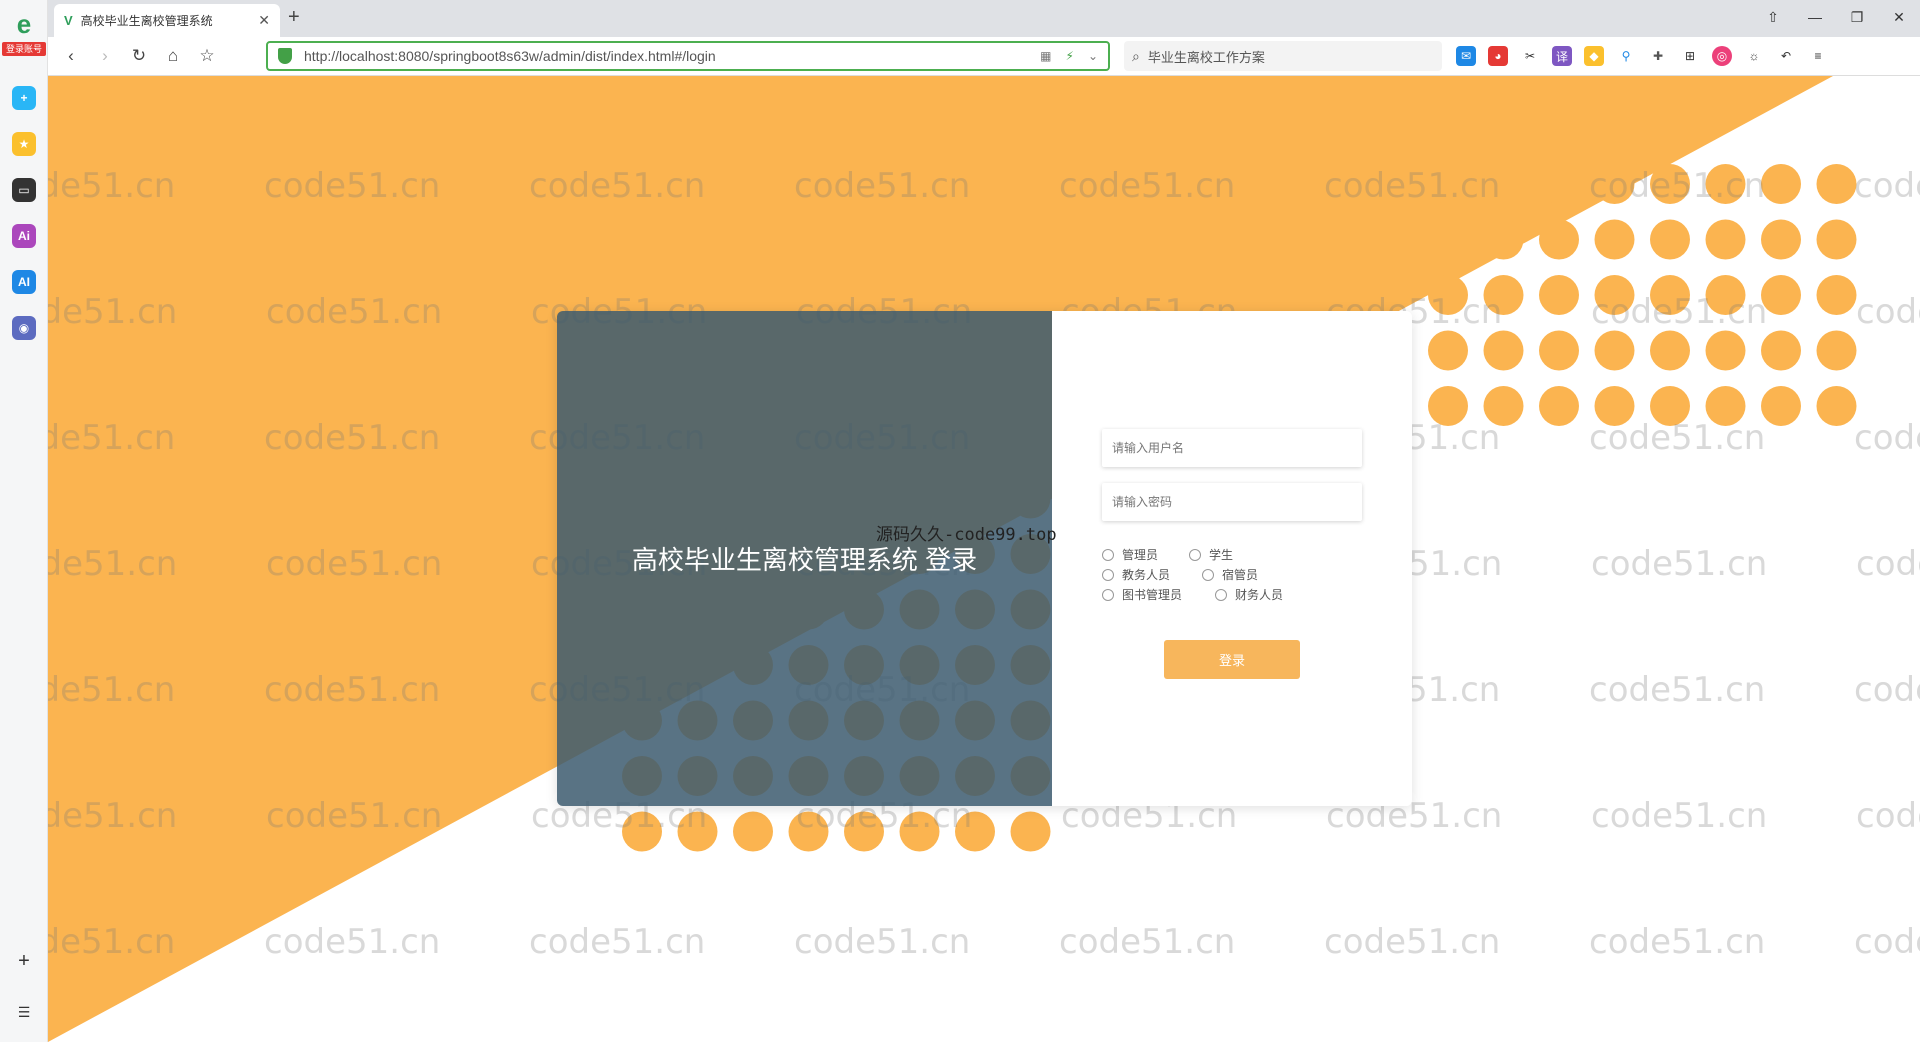  What do you see at coordinates (1232, 448) in the screenshot?
I see `username-input` at bounding box center [1232, 448].